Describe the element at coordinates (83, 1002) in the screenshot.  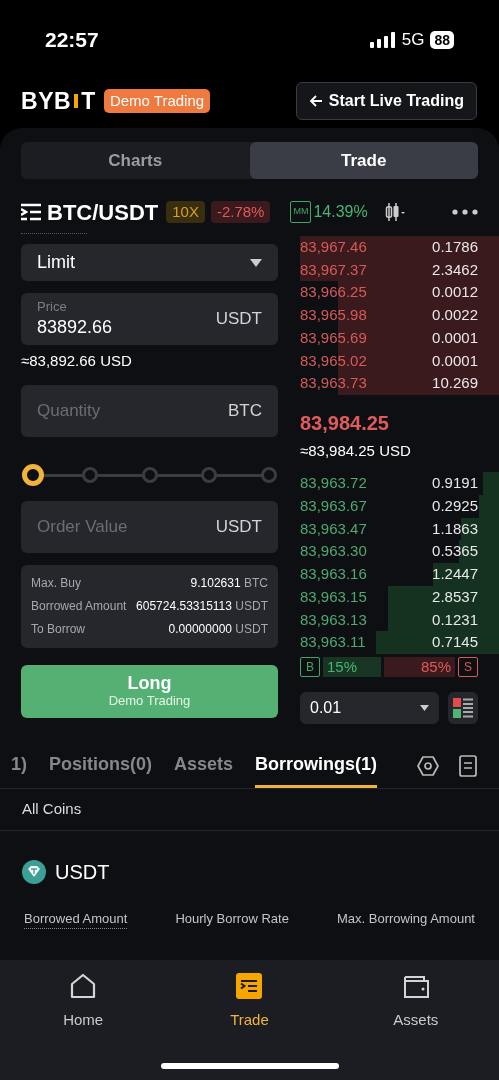
I see `nav-item: Home` at that location.